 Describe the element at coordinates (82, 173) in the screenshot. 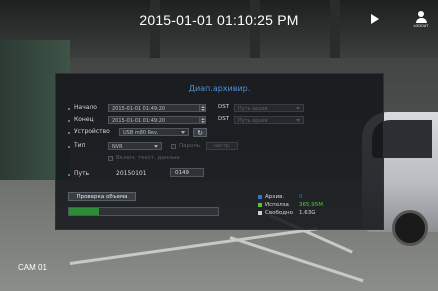

I see `path-label: Путь` at that location.